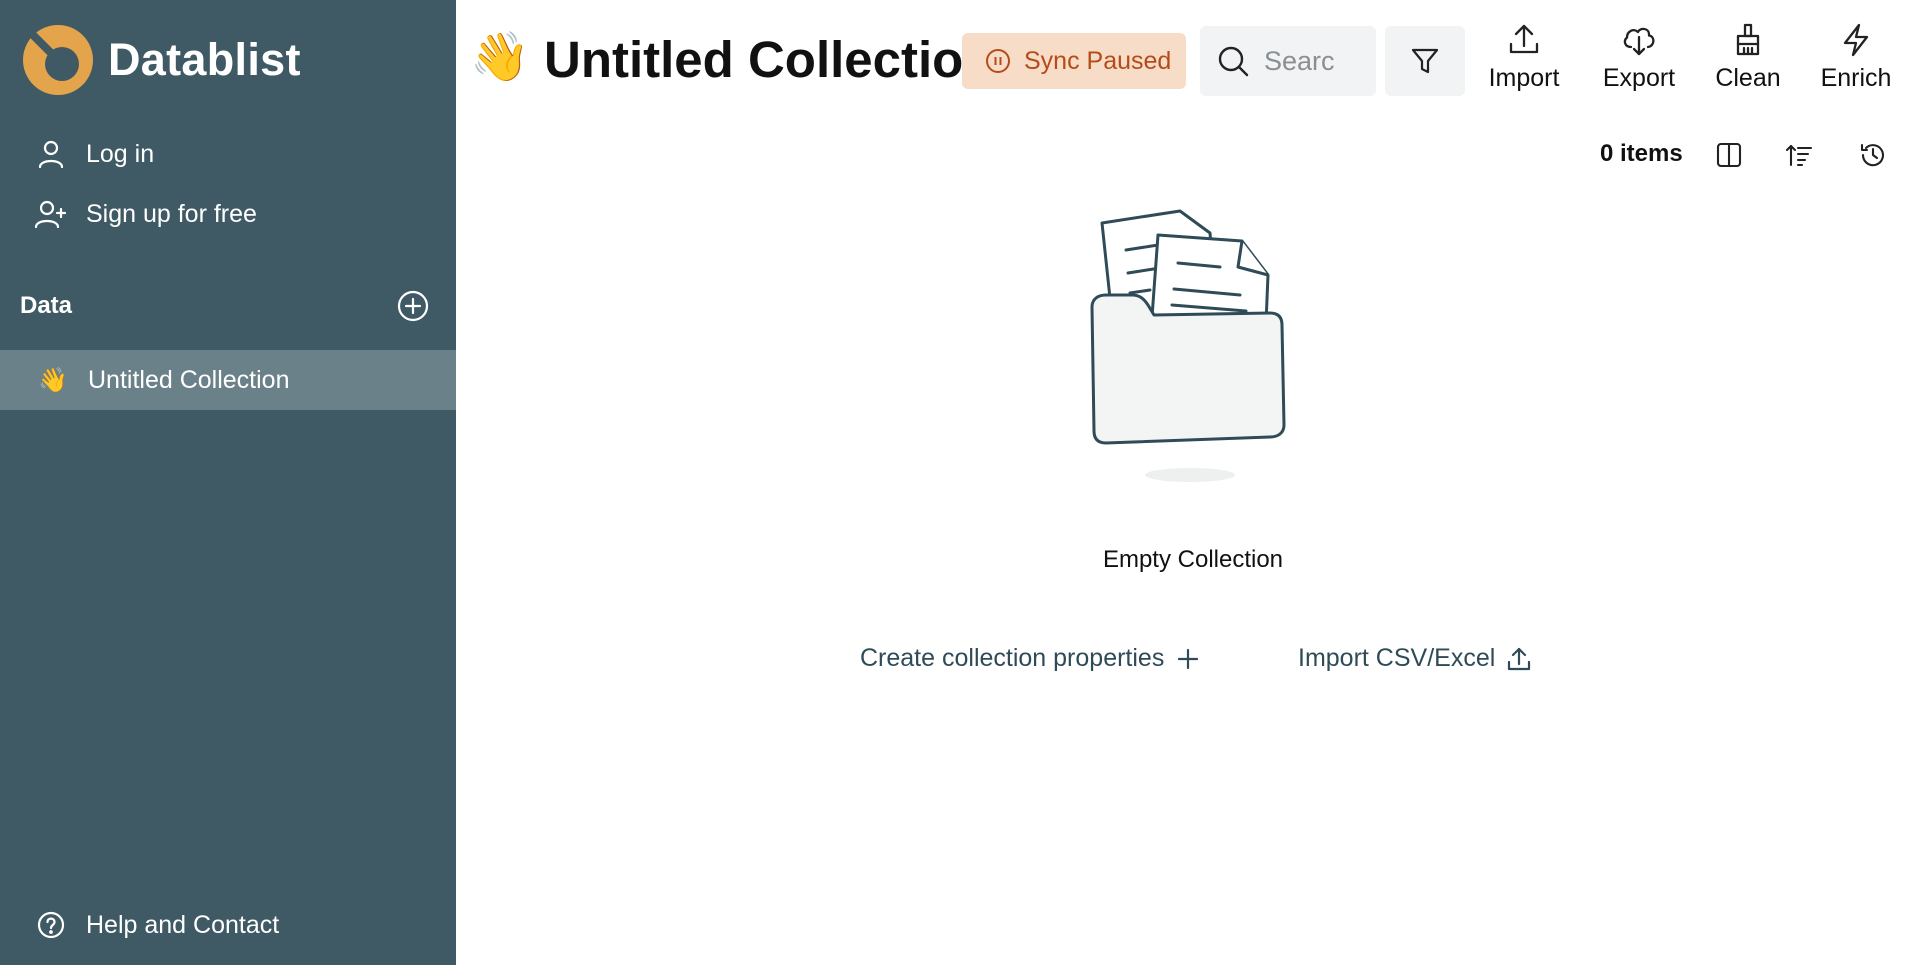 The height and width of the screenshot is (965, 1920). I want to click on filter-button, so click(1425, 61).